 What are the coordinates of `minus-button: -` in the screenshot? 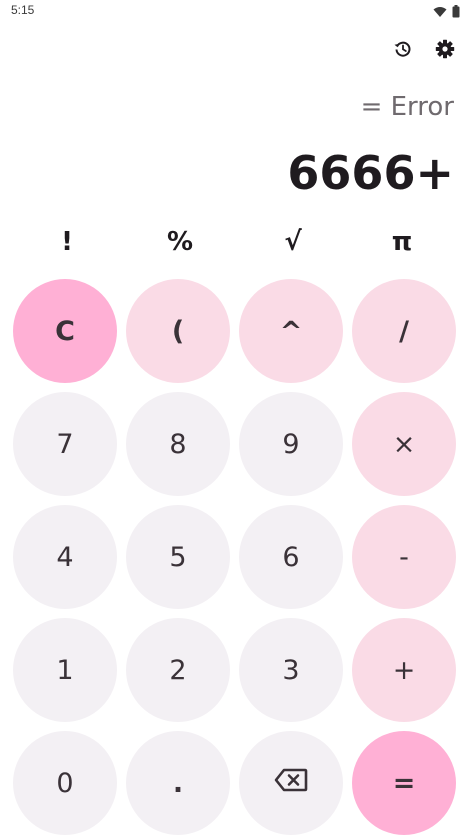 It's located at (404, 557).